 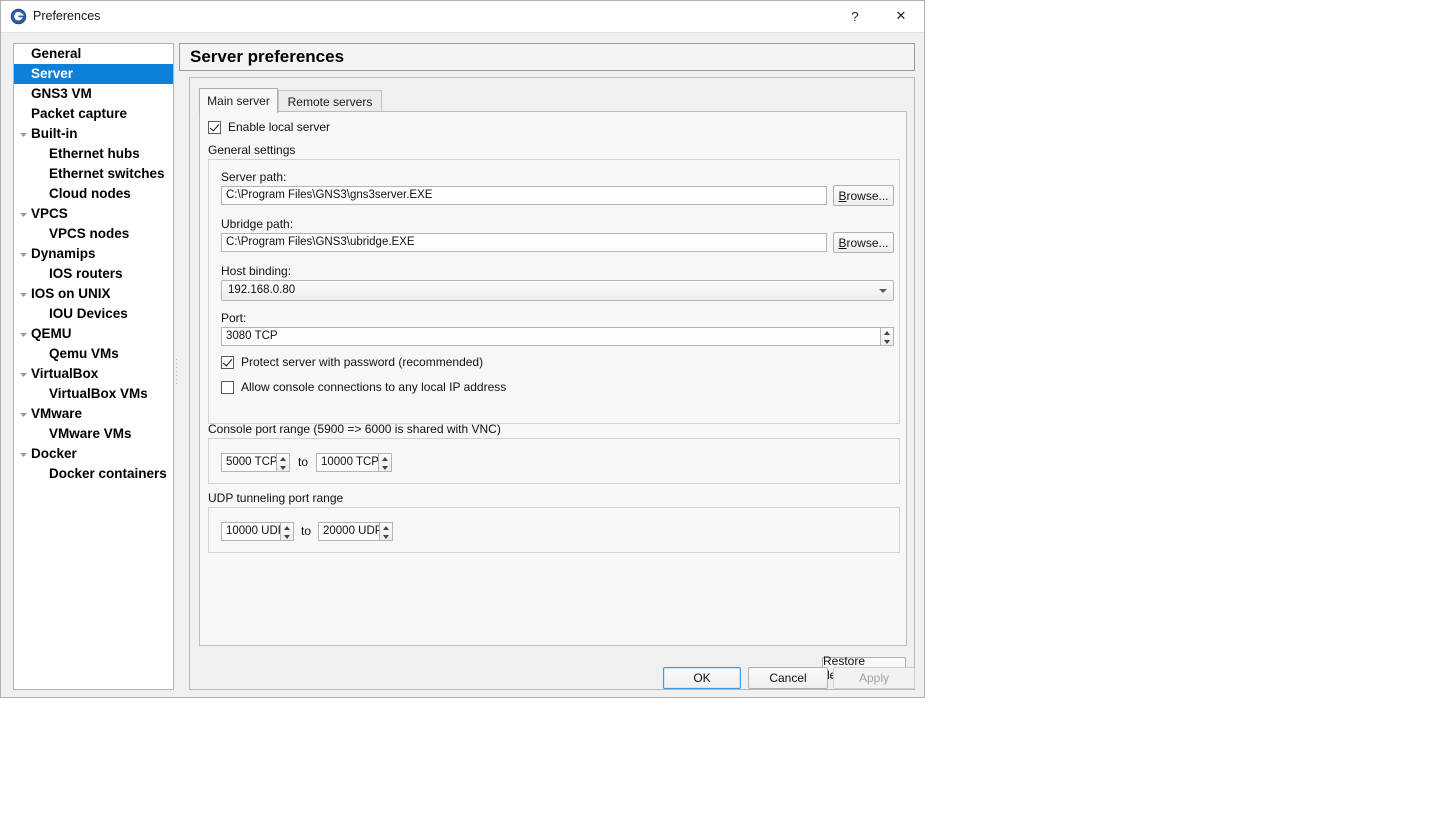 I want to click on window-title: Preferences, so click(x=67, y=16).